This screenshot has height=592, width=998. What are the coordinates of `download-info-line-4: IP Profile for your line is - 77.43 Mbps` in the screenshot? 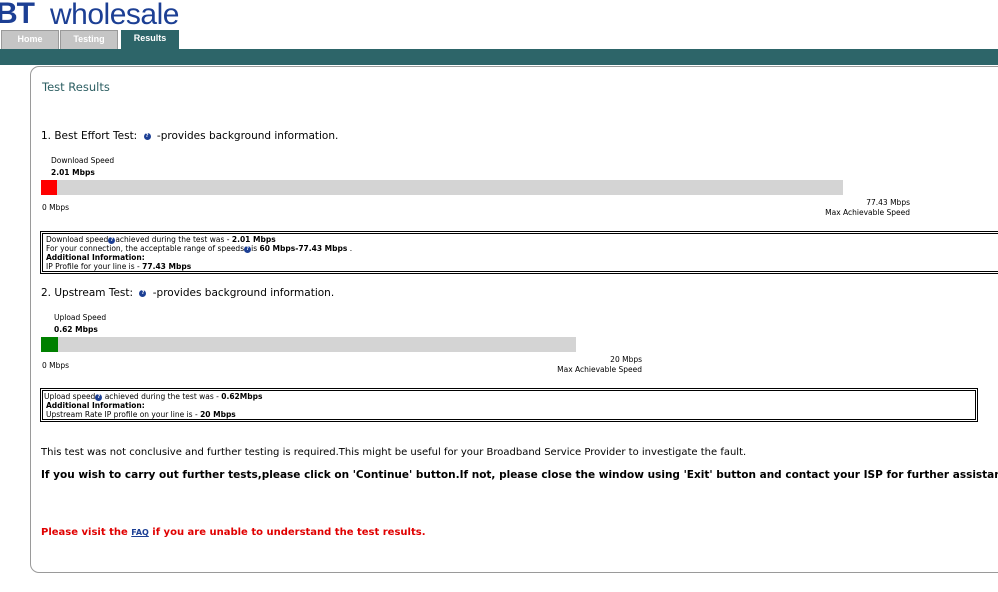 It's located at (118, 266).